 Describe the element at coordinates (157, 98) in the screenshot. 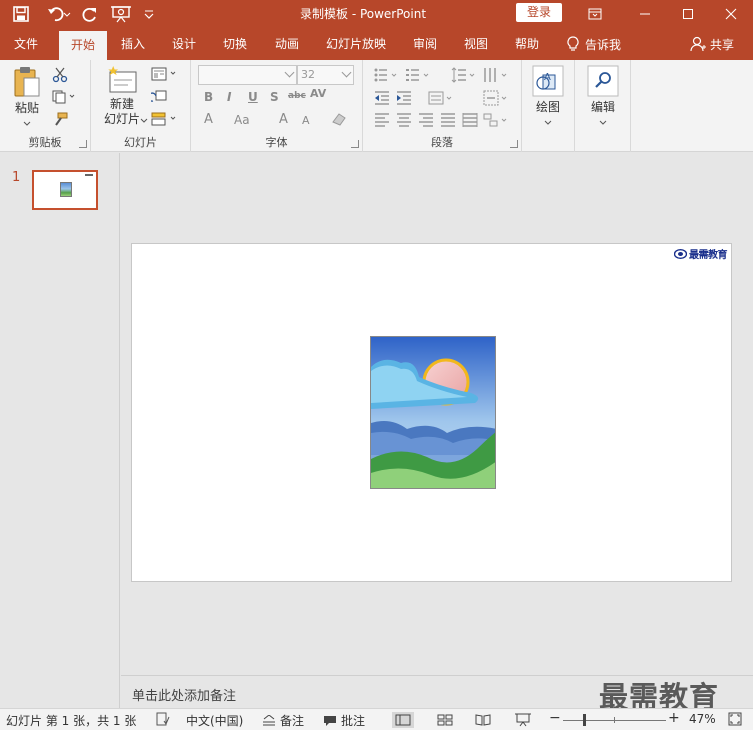

I see `reset-slide-button` at that location.